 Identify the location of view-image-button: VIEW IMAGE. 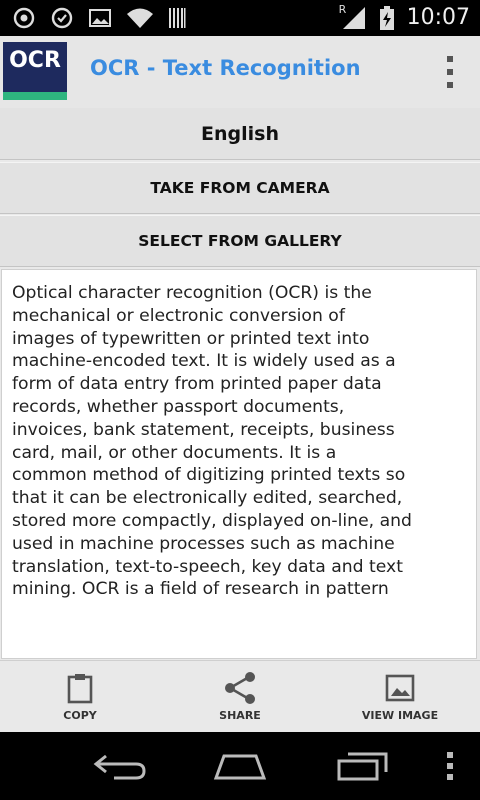
(400, 697).